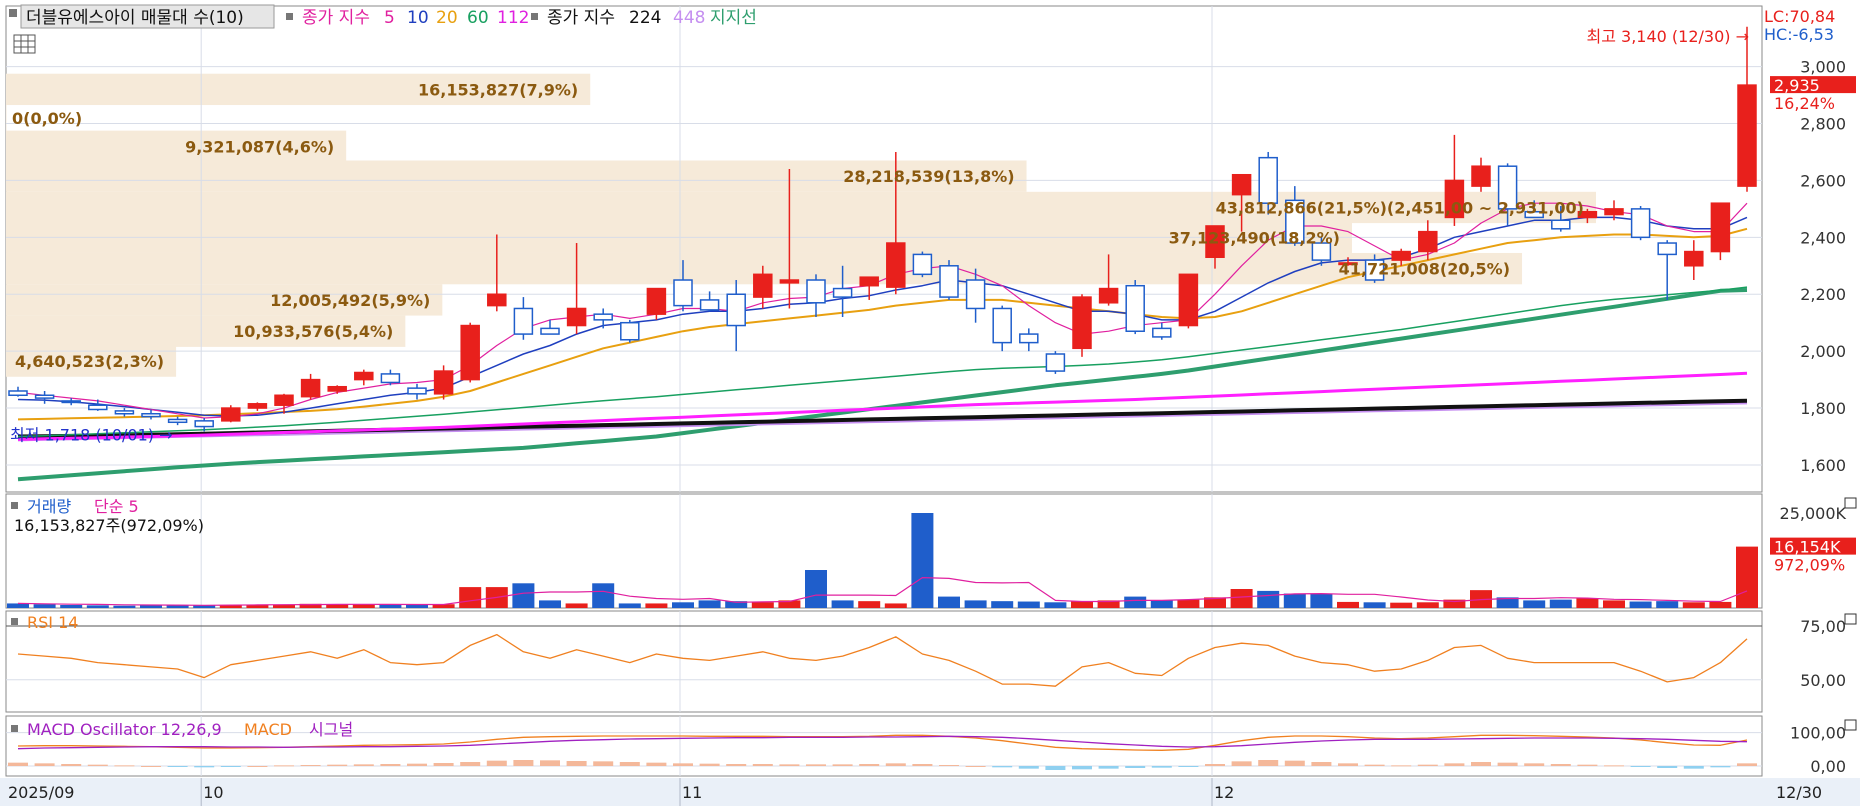 The width and height of the screenshot is (1860, 806). I want to click on current-price-label: 2,935, so click(1797, 85).